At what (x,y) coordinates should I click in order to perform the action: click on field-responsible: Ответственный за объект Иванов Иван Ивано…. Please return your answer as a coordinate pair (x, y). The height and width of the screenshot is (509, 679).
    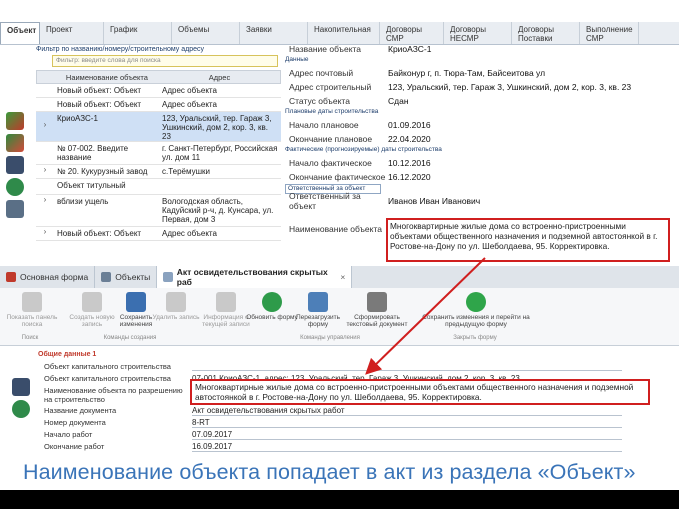
    Looking at the image, I should click on (385, 201).